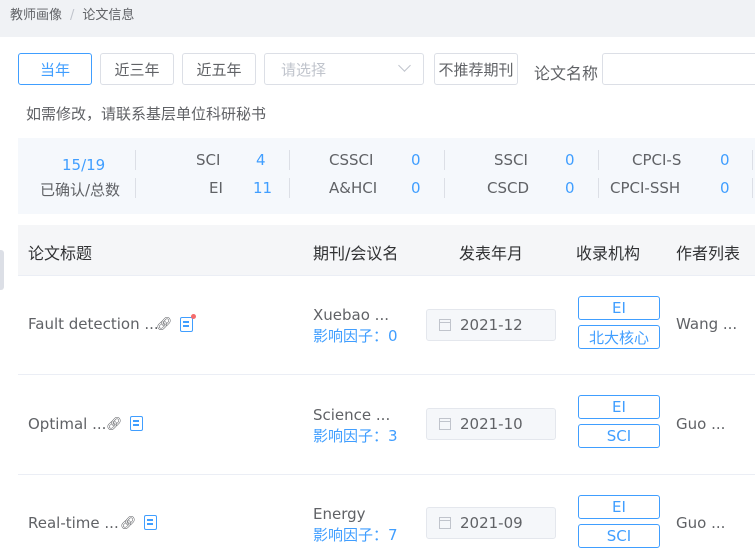 The width and height of the screenshot is (755, 557). I want to click on impact-factor: 影响因子：3, so click(355, 436).